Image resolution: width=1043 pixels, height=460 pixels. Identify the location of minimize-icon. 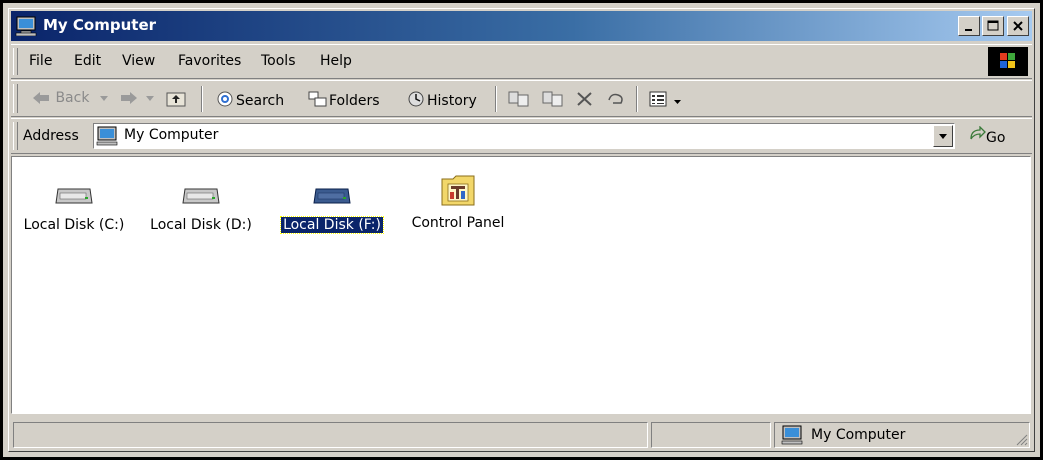
(968, 30).